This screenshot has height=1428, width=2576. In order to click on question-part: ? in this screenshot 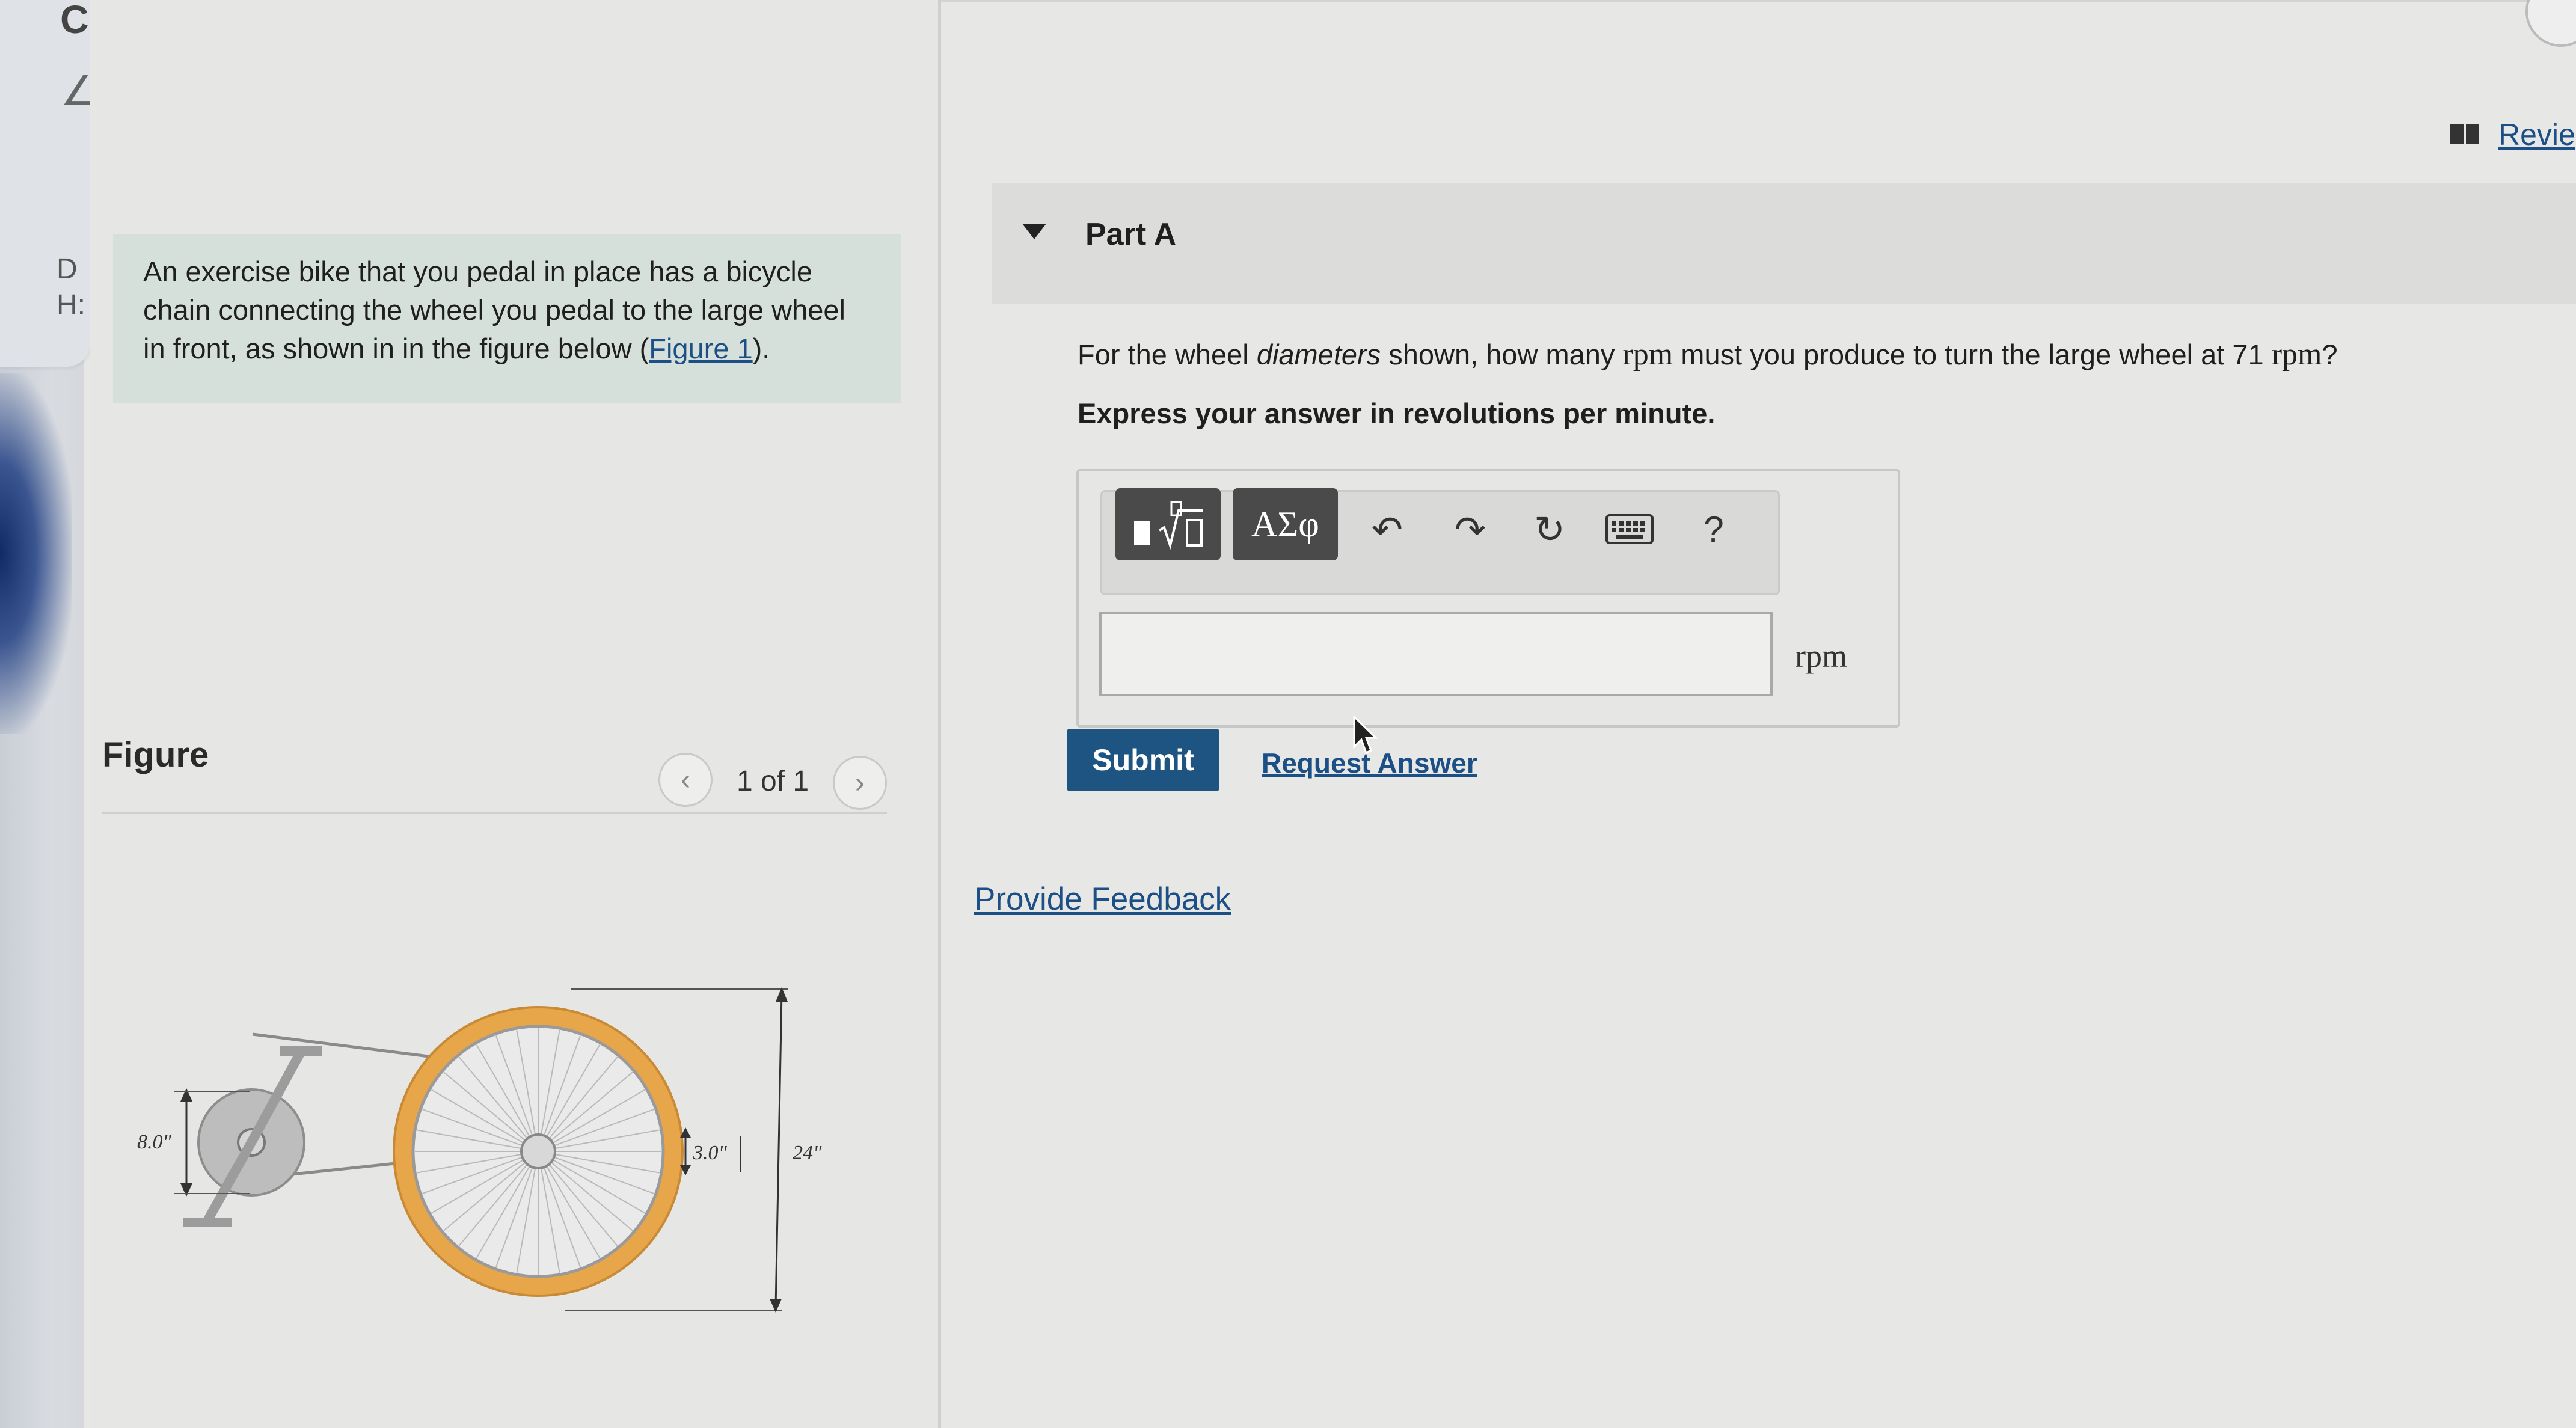, I will do `click(2330, 354)`.